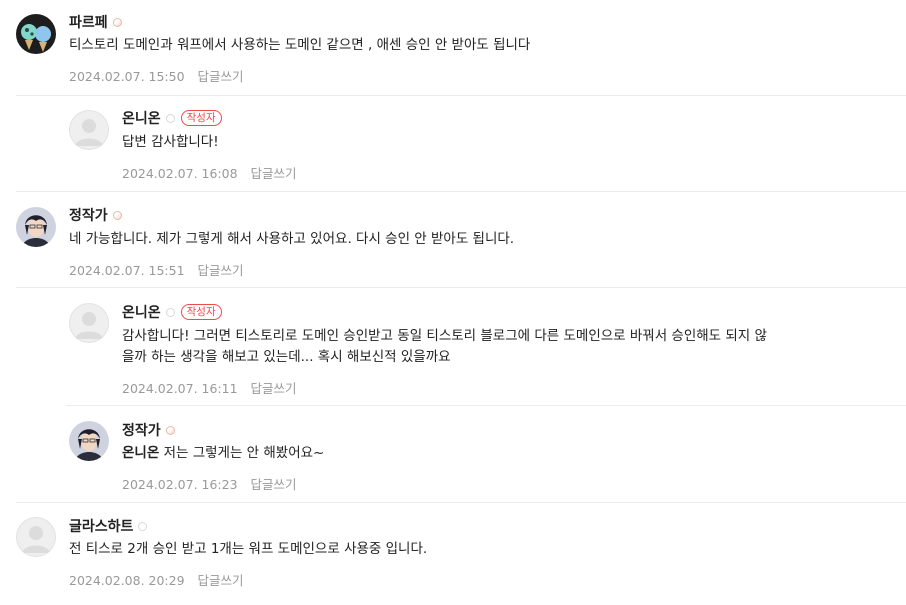  Describe the element at coordinates (248, 549) in the screenshot. I see `comment-text: 전 티스로 2개 승인 받고 1개는 워프 도메인으로 사용중 입니다.` at that location.